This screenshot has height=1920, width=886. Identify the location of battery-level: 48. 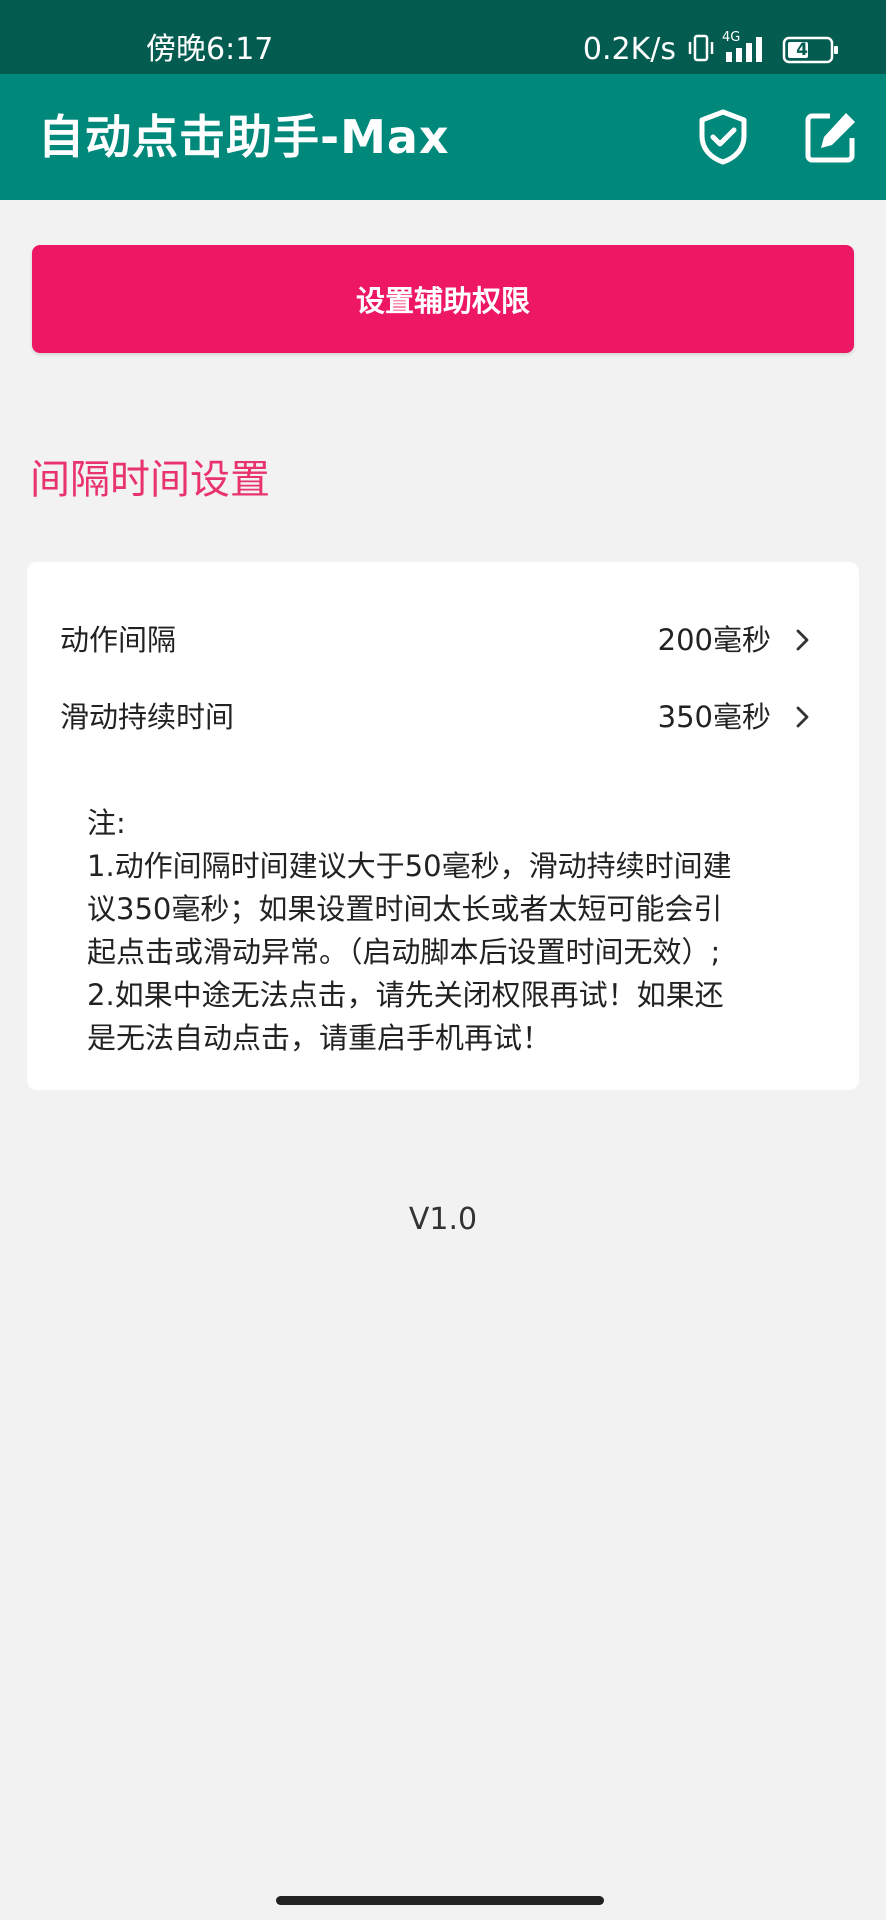
(808, 50).